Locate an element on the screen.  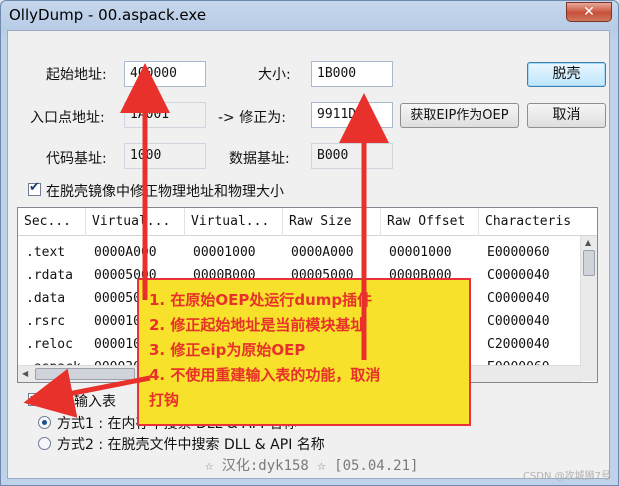
annotation-line-1: 1. 在原始OEP处运行dump插件 is located at coordinates (261, 300).